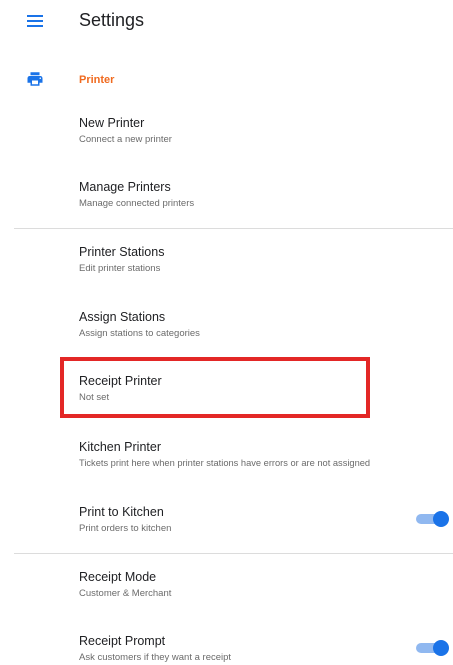 The width and height of the screenshot is (453, 665). I want to click on highlight-box, so click(215, 387).